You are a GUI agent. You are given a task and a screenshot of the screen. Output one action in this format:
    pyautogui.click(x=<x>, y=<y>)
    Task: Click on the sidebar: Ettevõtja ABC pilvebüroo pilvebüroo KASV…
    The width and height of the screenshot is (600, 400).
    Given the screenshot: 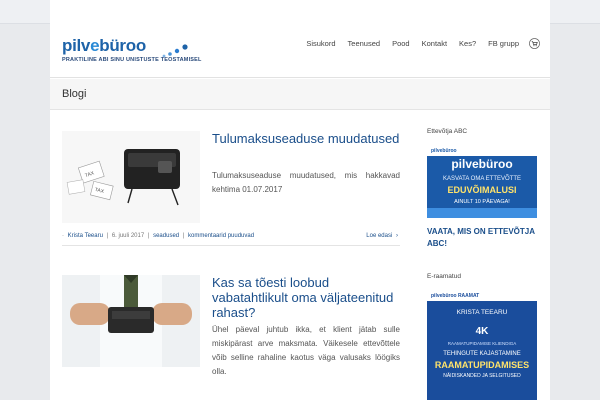 What is the action you would take?
    pyautogui.click(x=483, y=264)
    